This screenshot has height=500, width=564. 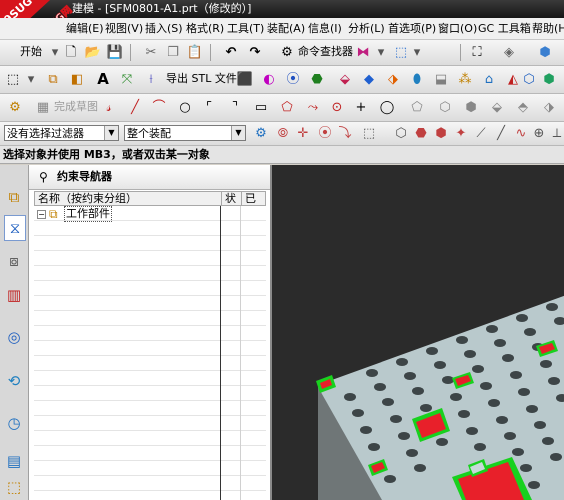 What do you see at coordinates (250, 198) in the screenshot?
I see `column-done: 已` at bounding box center [250, 198].